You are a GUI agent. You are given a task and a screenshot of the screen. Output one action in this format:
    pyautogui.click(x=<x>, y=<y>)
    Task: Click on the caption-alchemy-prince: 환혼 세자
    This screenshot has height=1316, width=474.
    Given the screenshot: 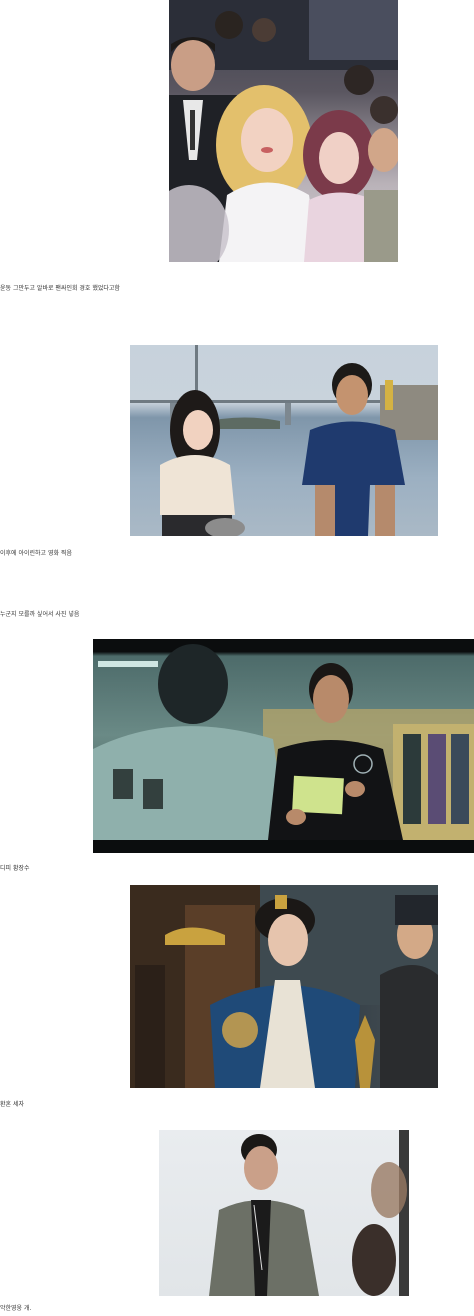 What is the action you would take?
    pyautogui.click(x=12, y=1104)
    